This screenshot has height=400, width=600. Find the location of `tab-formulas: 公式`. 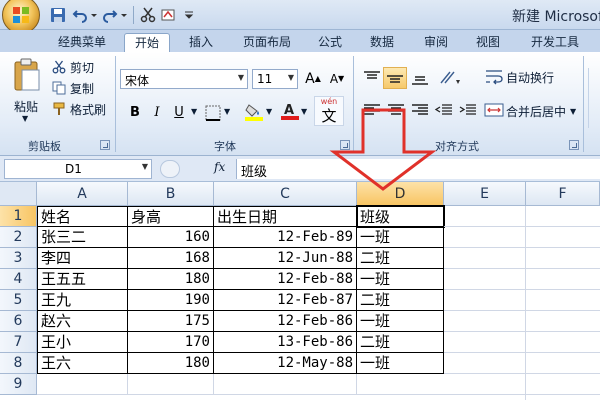

tab-formulas: 公式 is located at coordinates (330, 42).